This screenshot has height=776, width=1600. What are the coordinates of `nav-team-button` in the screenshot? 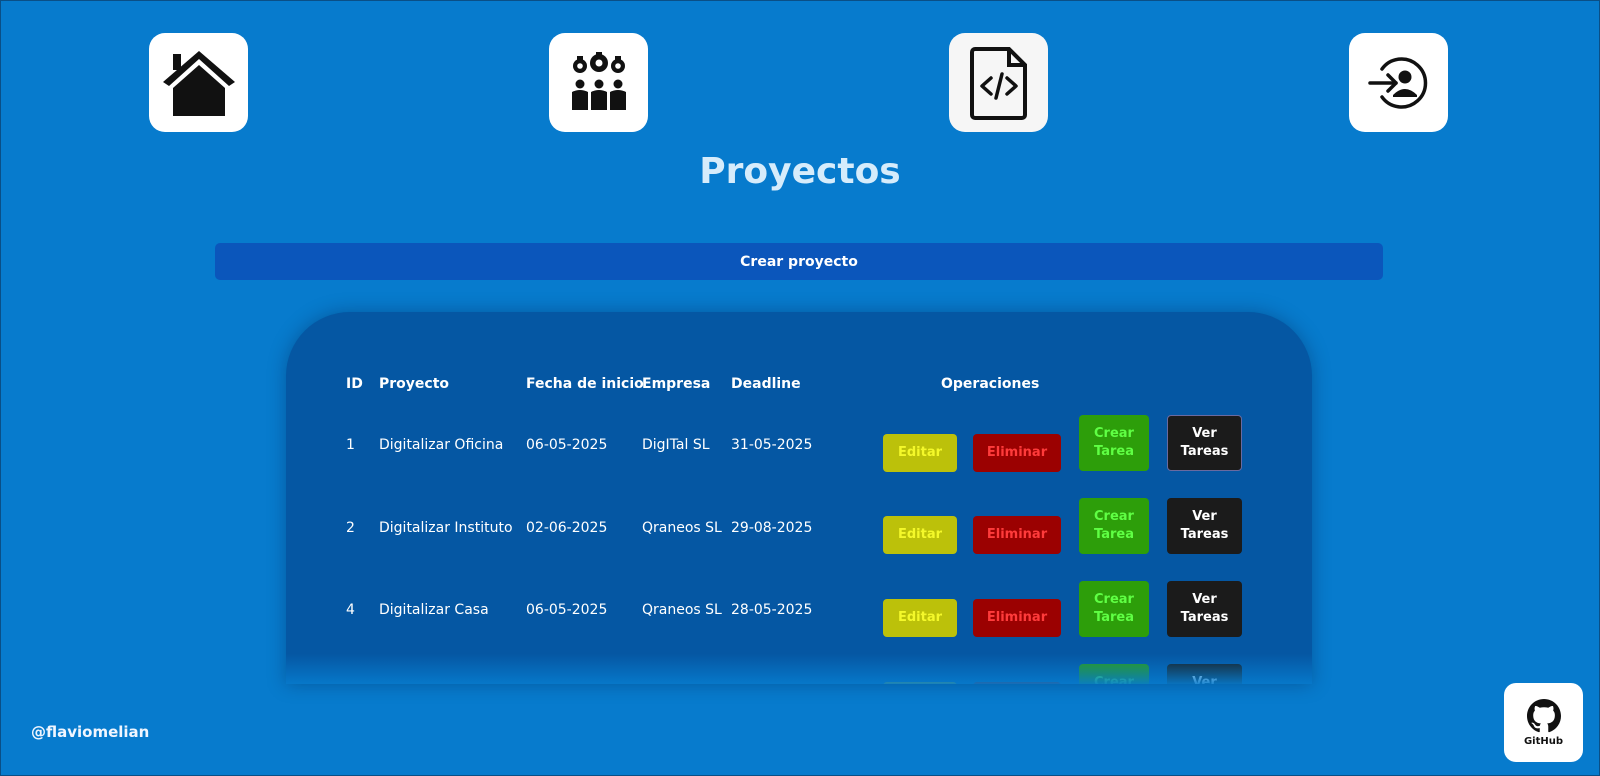 It's located at (598, 82).